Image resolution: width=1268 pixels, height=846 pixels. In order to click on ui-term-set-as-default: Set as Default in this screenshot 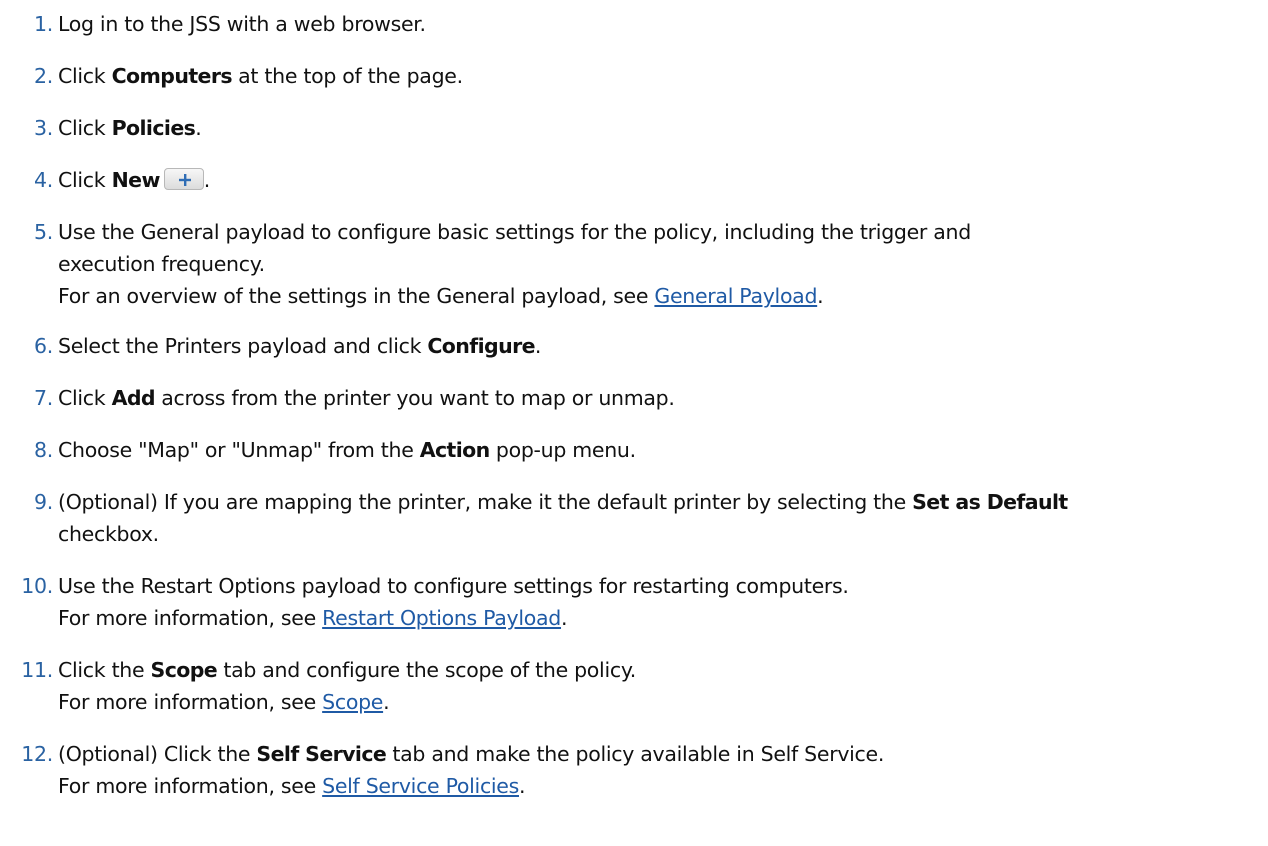, I will do `click(990, 502)`.